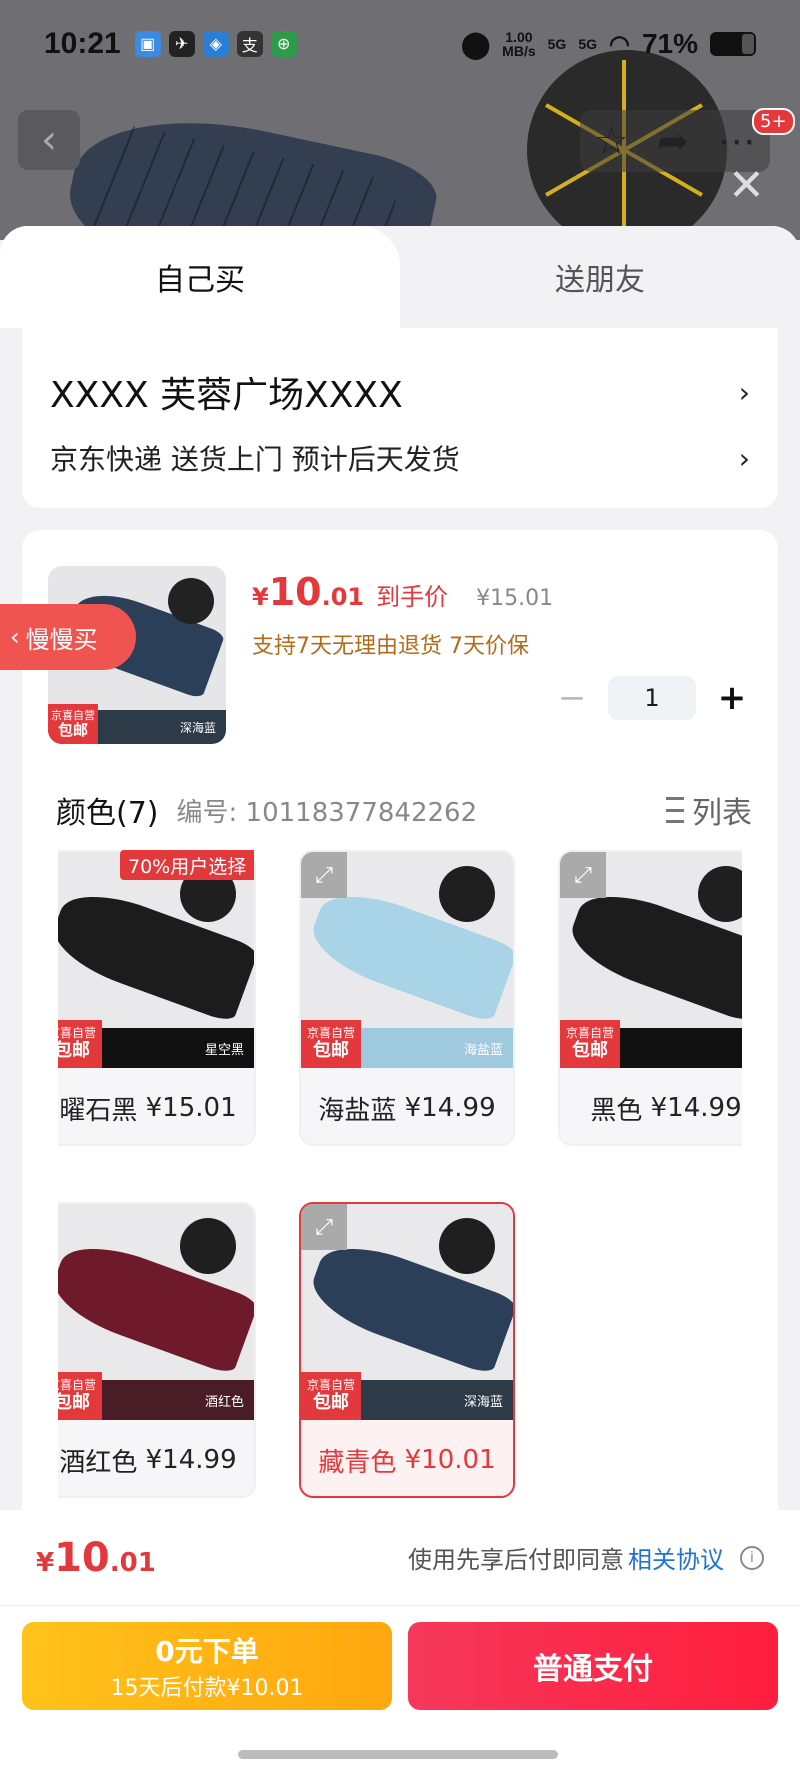  I want to click on battery-percent: 71%, so click(669, 43).